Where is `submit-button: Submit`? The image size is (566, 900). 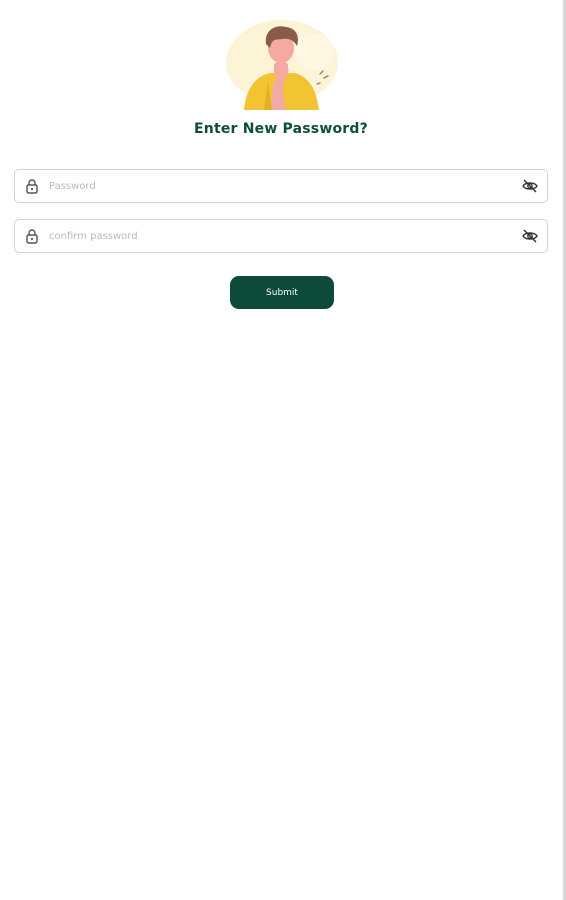
submit-button: Submit is located at coordinates (282, 292).